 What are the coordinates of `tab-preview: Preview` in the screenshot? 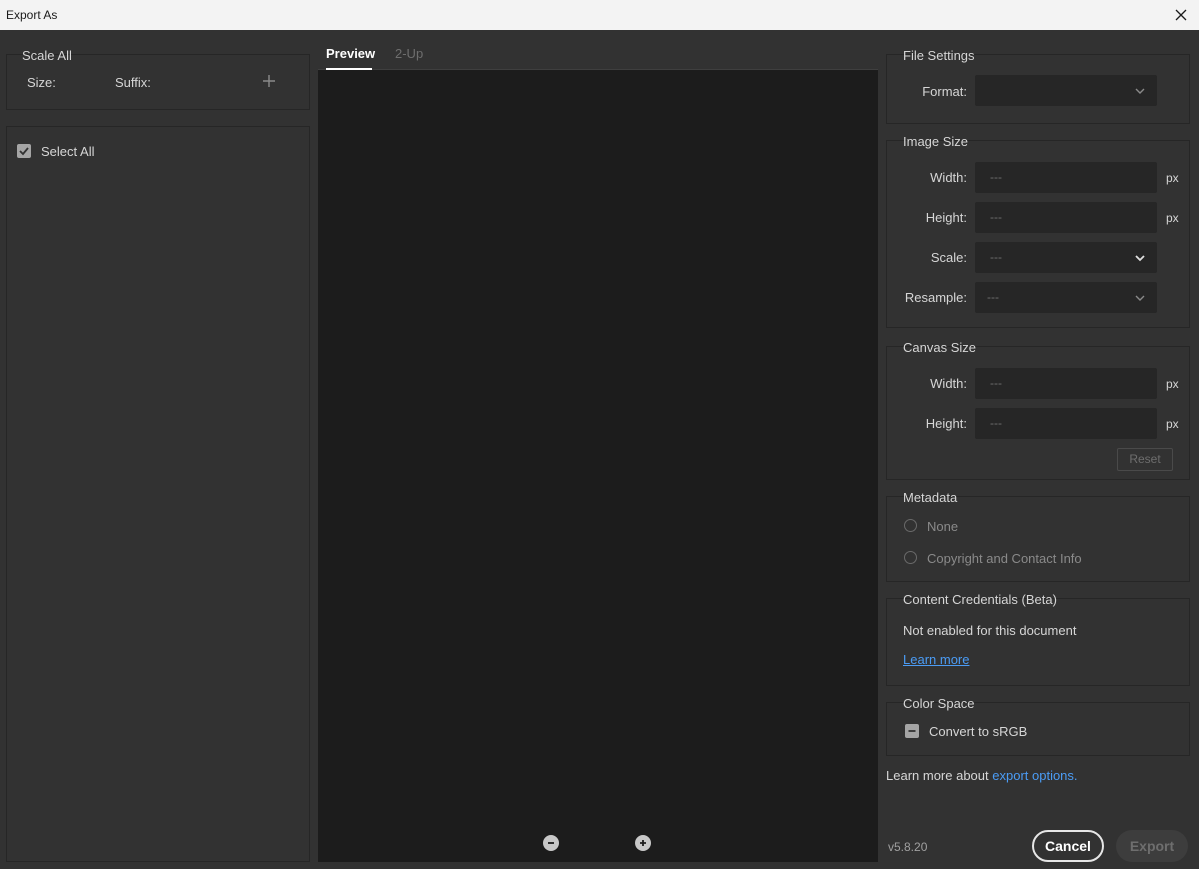 It's located at (350, 53).